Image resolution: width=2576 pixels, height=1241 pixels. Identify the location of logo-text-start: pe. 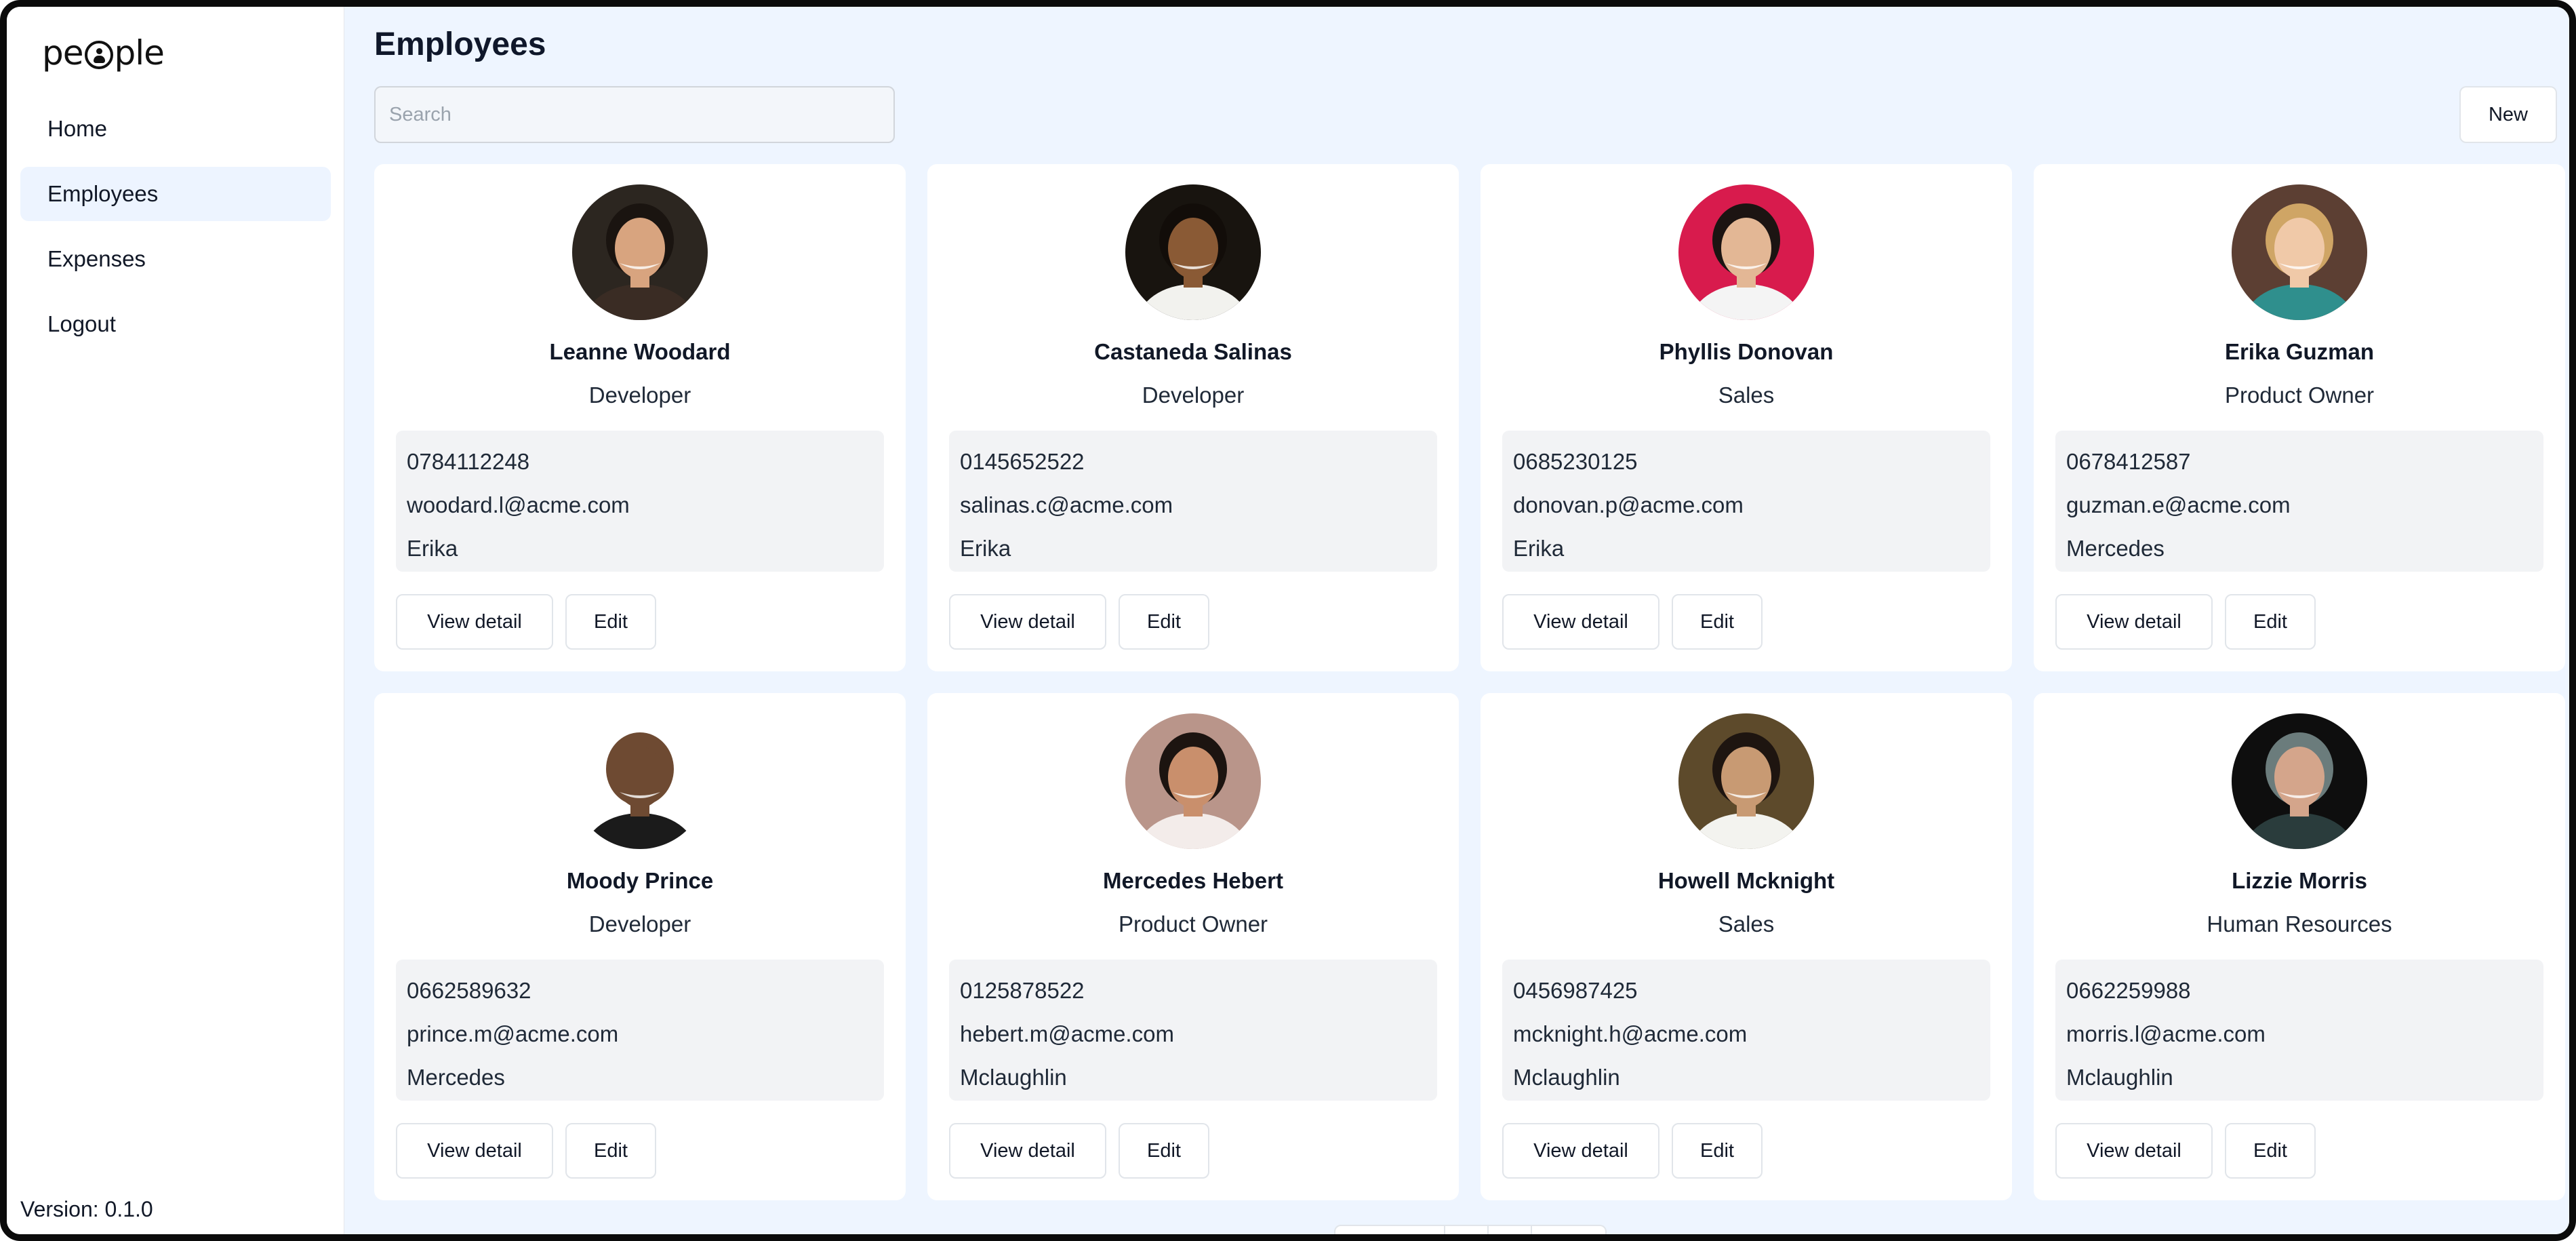
(62, 53).